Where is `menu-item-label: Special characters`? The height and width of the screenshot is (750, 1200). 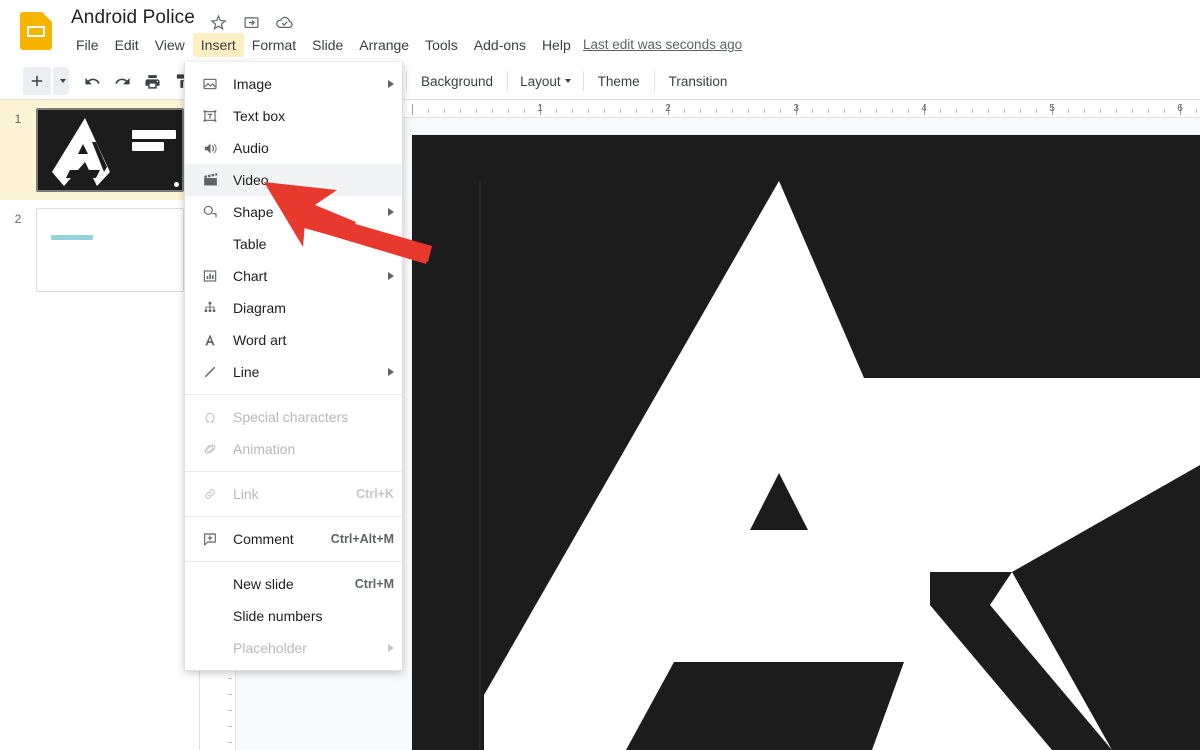
menu-item-label: Special characters is located at coordinates (291, 417).